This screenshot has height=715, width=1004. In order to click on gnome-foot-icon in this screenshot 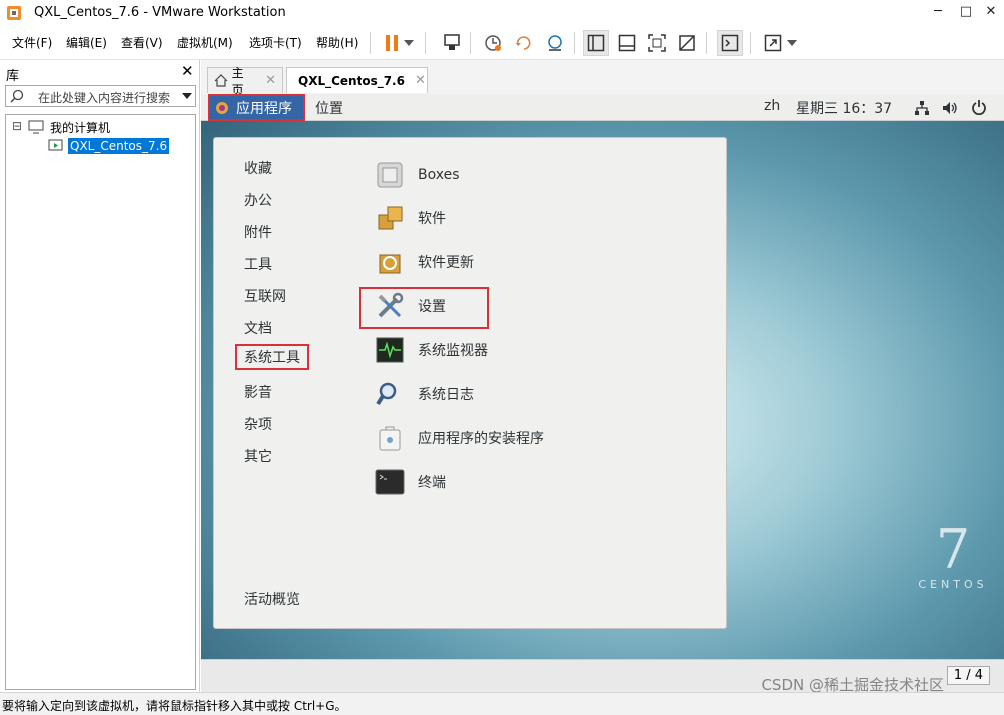, I will do `click(222, 107)`.